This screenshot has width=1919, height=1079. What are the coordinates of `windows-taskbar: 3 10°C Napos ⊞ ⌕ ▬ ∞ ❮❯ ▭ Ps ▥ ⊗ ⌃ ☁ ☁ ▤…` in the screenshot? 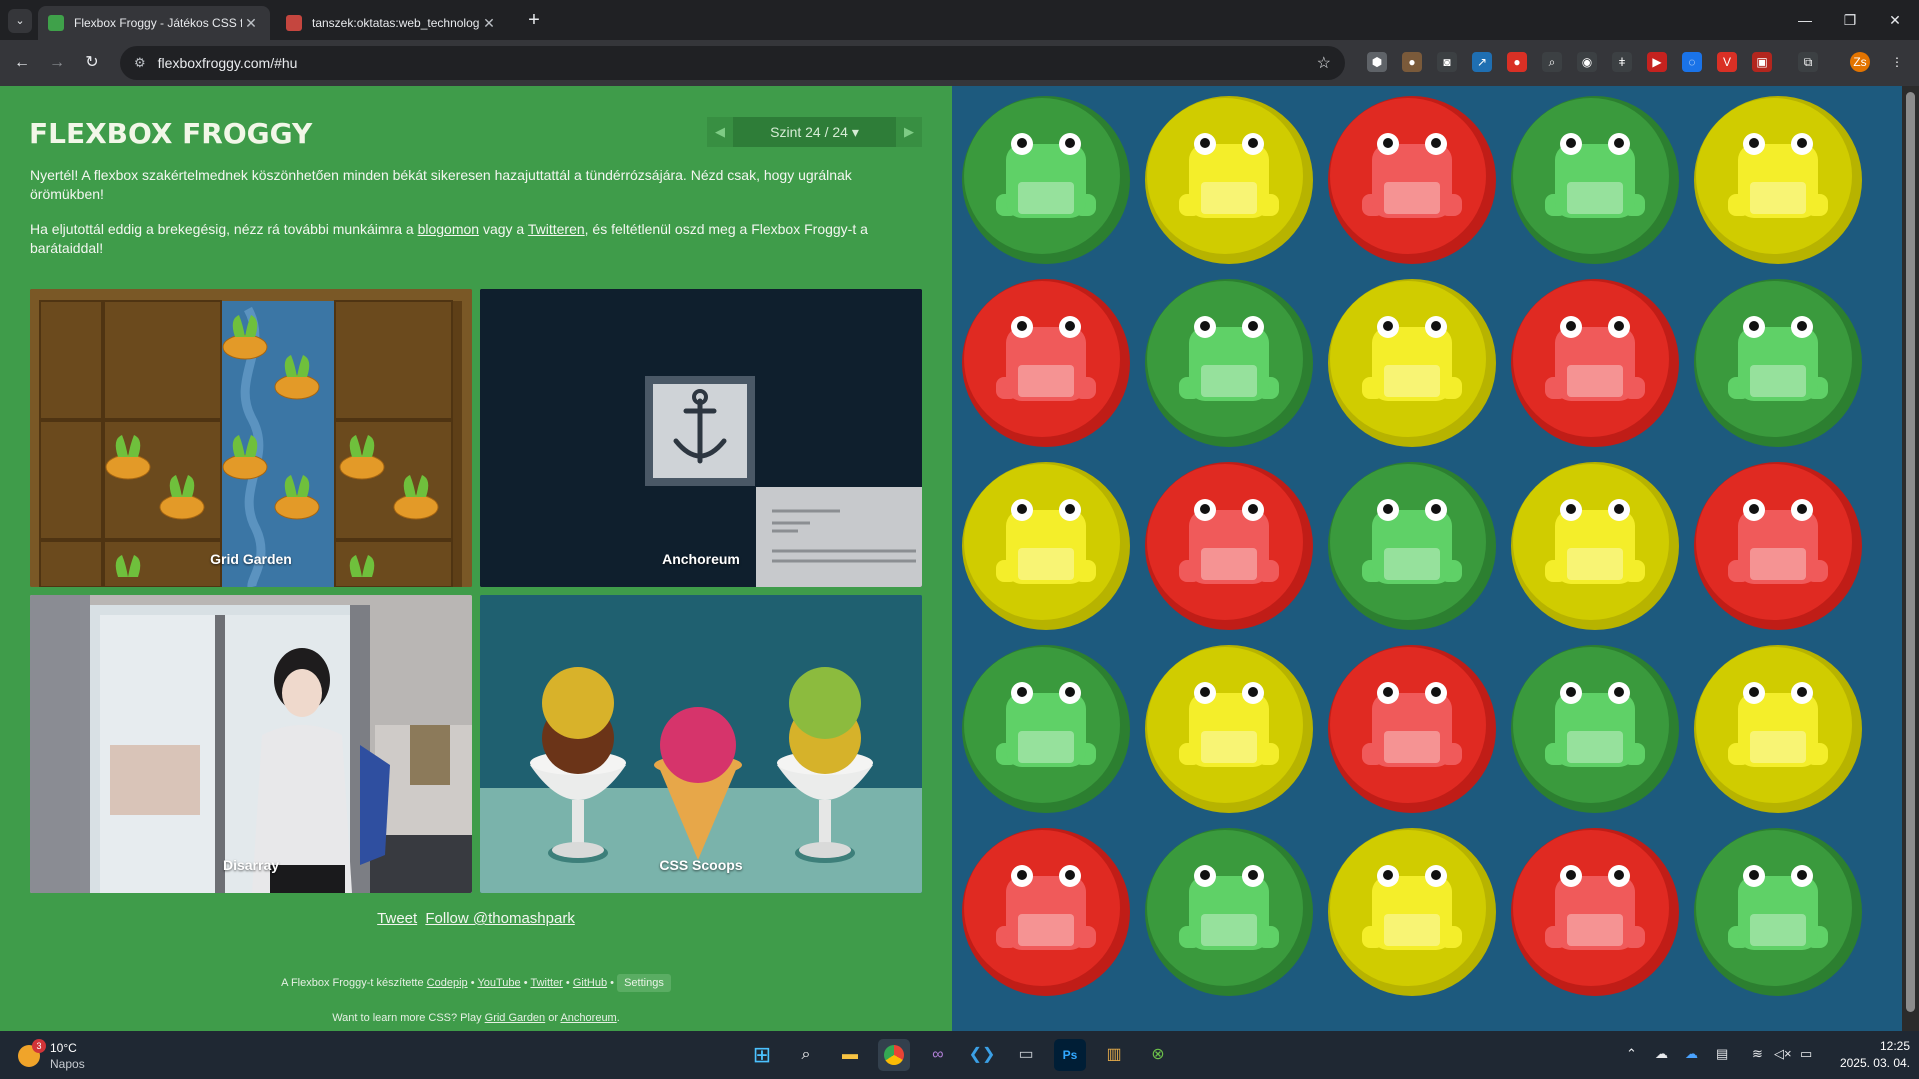 It's located at (959, 1055).